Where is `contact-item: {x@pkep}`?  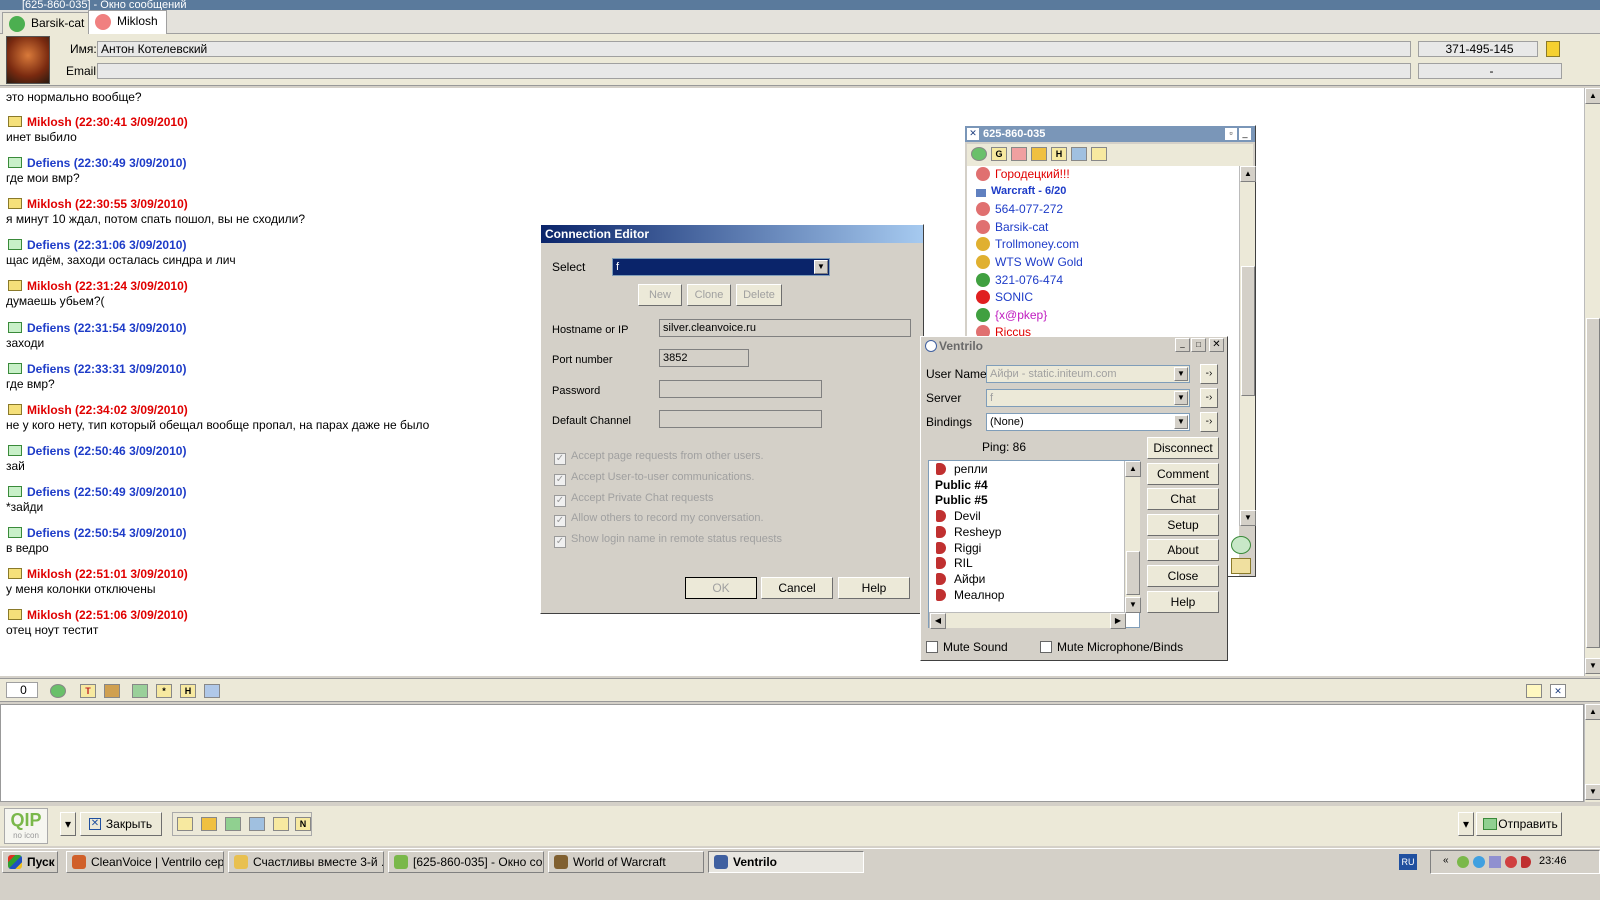 contact-item: {x@pkep} is located at coordinates (1011, 314).